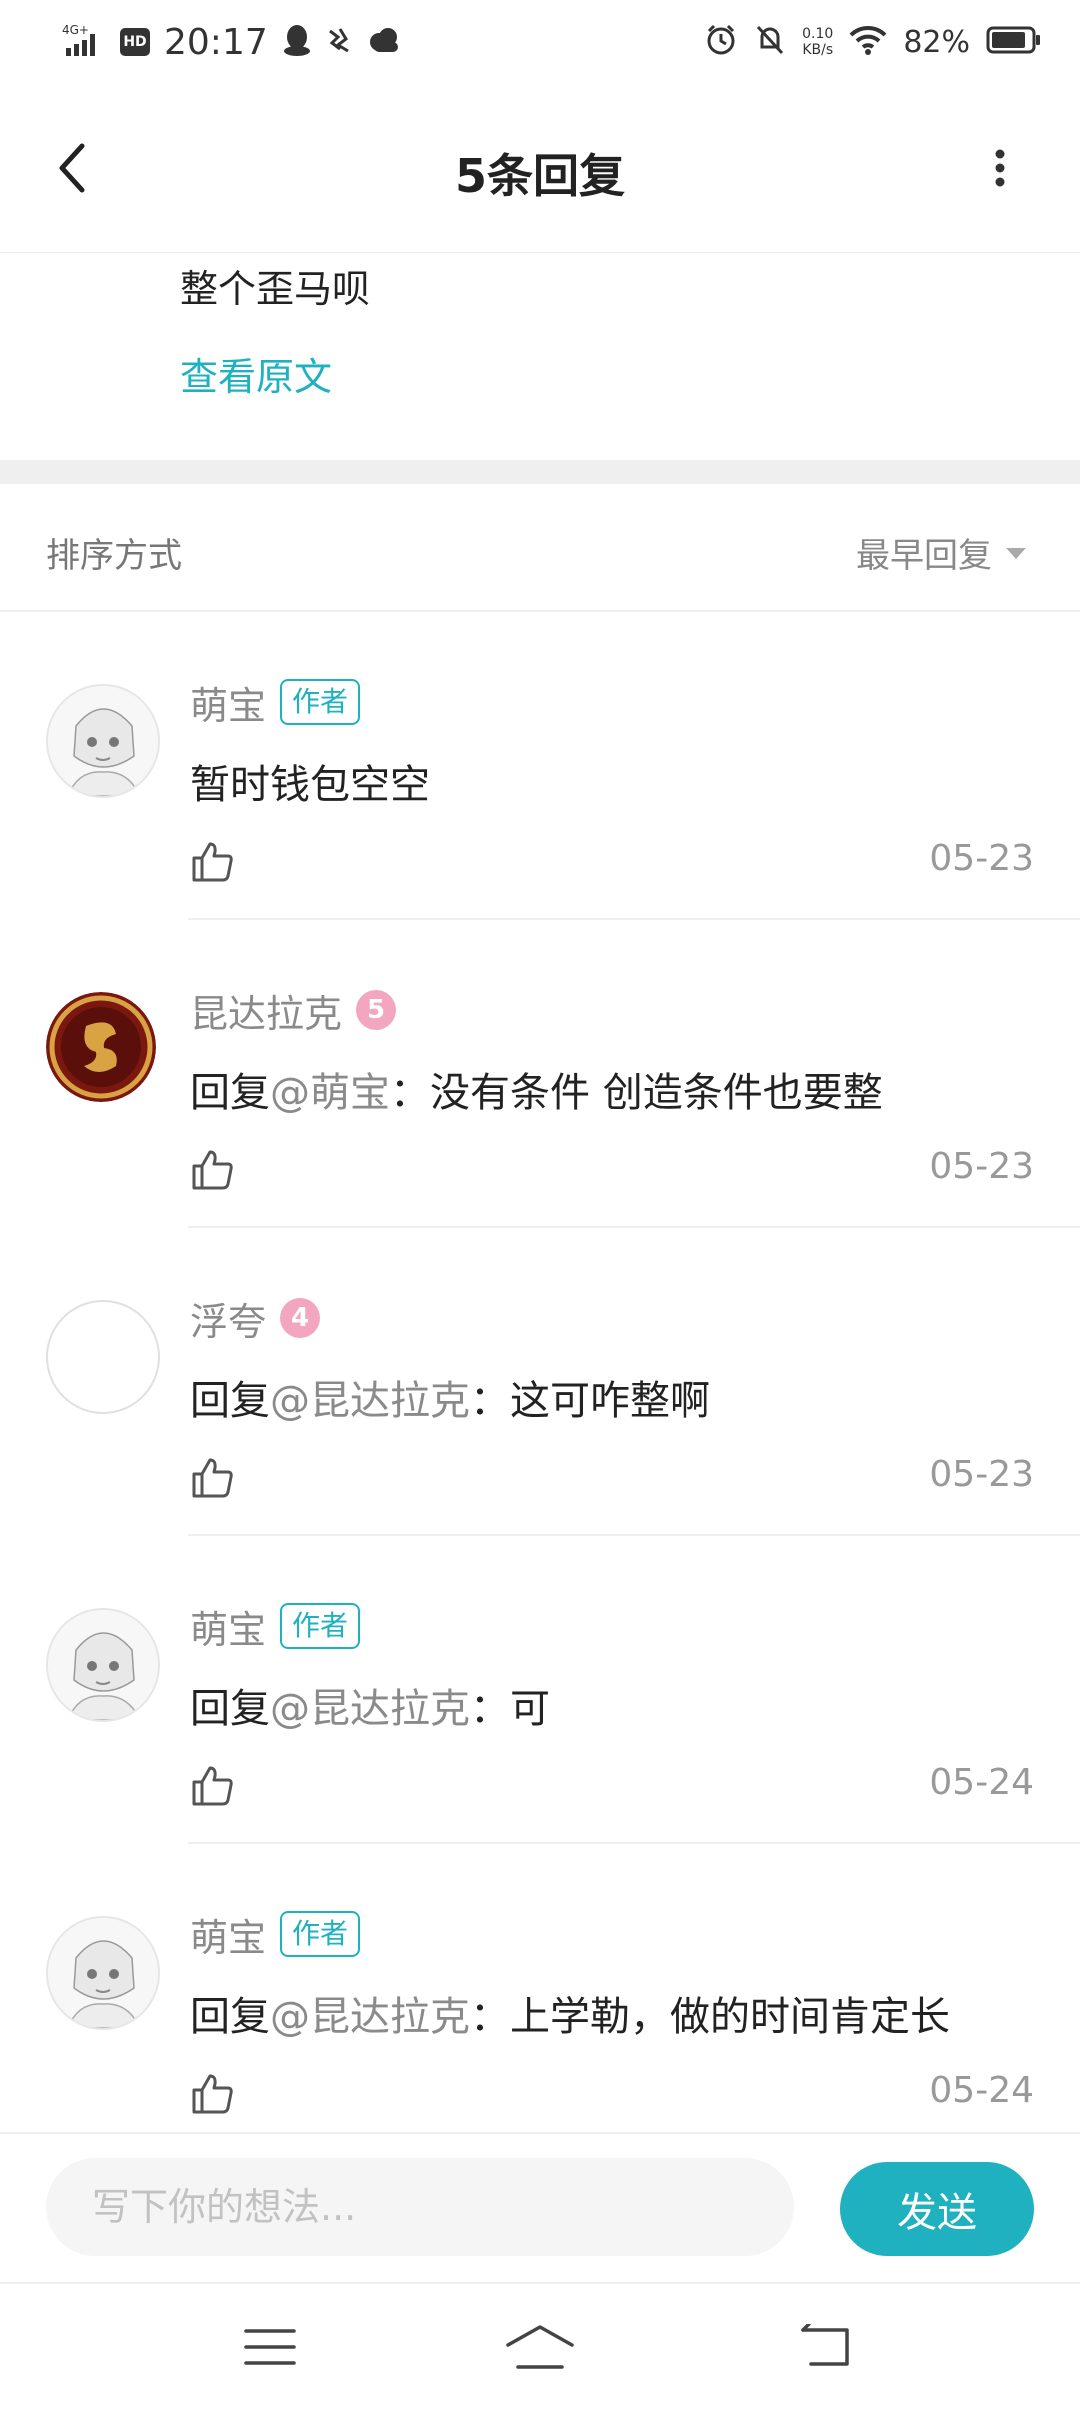 The image size is (1080, 2410). What do you see at coordinates (1016, 553) in the screenshot?
I see `caret-down-icon` at bounding box center [1016, 553].